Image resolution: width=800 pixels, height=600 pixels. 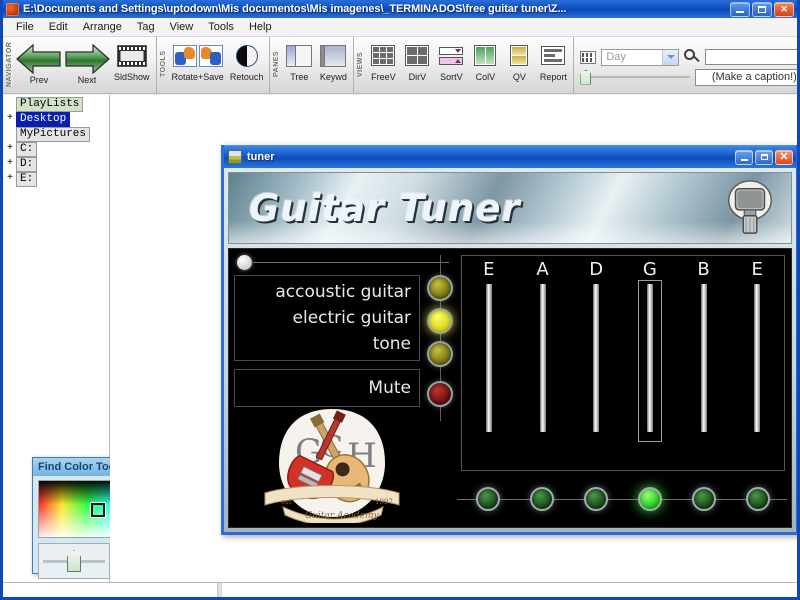 I want to click on qv-button: QV, so click(x=519, y=60).